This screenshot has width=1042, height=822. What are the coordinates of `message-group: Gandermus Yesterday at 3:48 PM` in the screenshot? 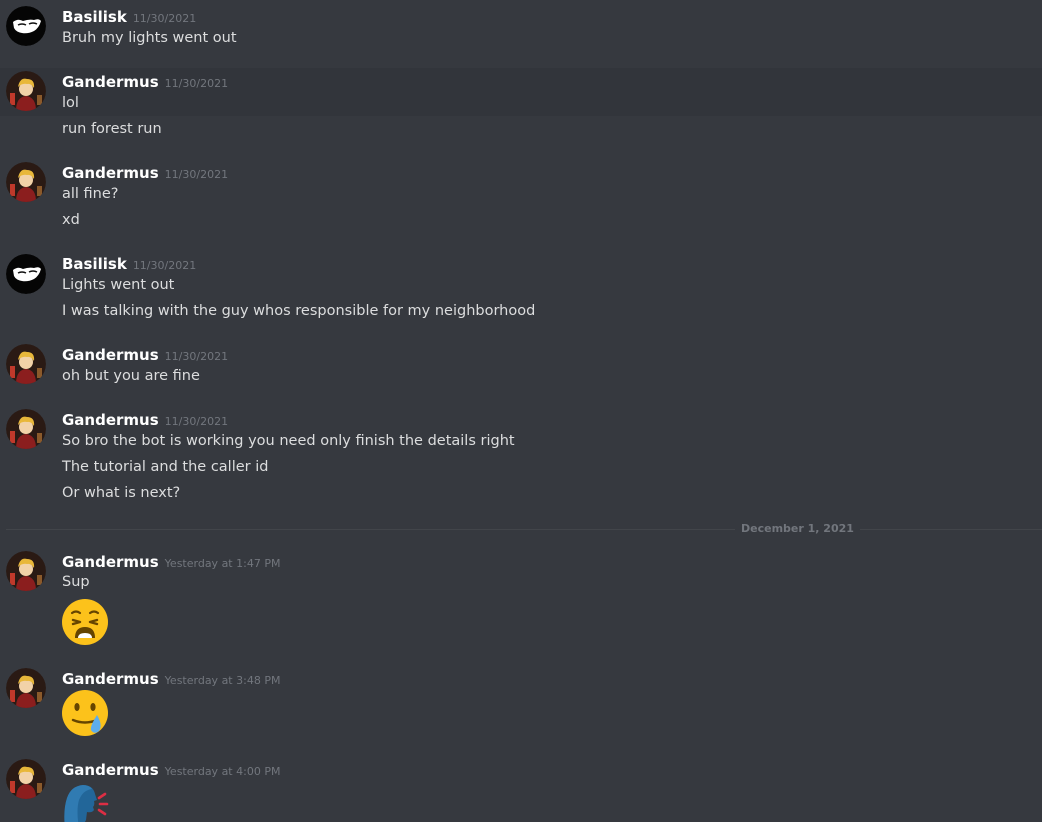 It's located at (521, 704).